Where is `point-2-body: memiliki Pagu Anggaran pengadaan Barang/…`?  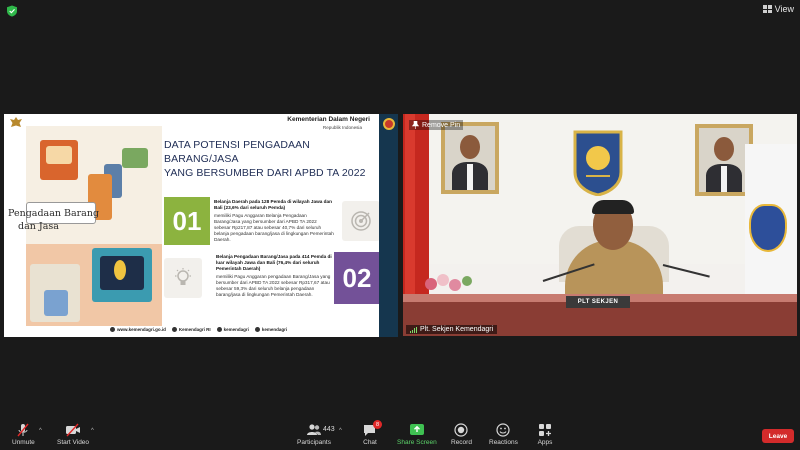 point-2-body: memiliki Pagu Anggaran pengadaan Barang/… is located at coordinates (273, 285).